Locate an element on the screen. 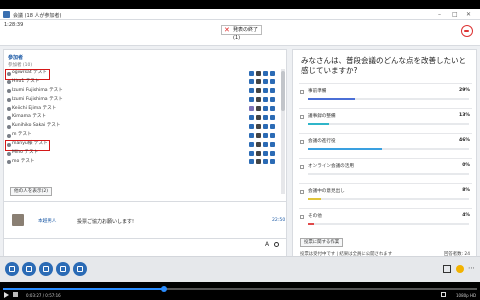 This screenshot has width=480, height=300. divider is located at coordinates (145, 201).